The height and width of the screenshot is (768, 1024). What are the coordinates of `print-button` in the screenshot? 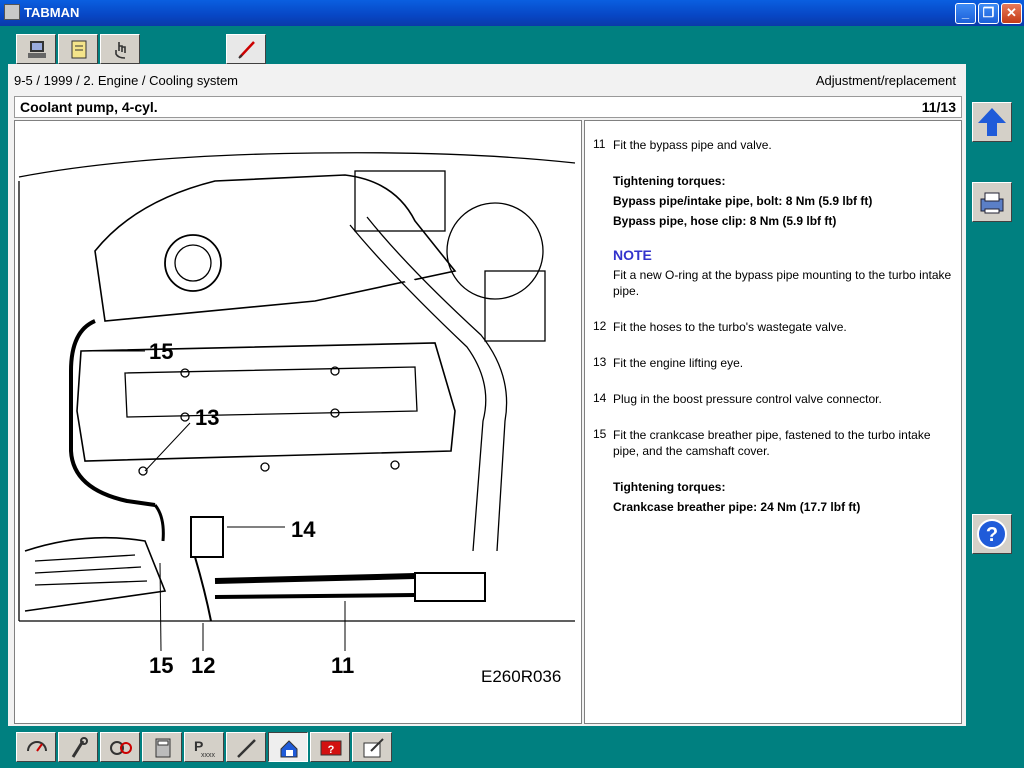 It's located at (992, 202).